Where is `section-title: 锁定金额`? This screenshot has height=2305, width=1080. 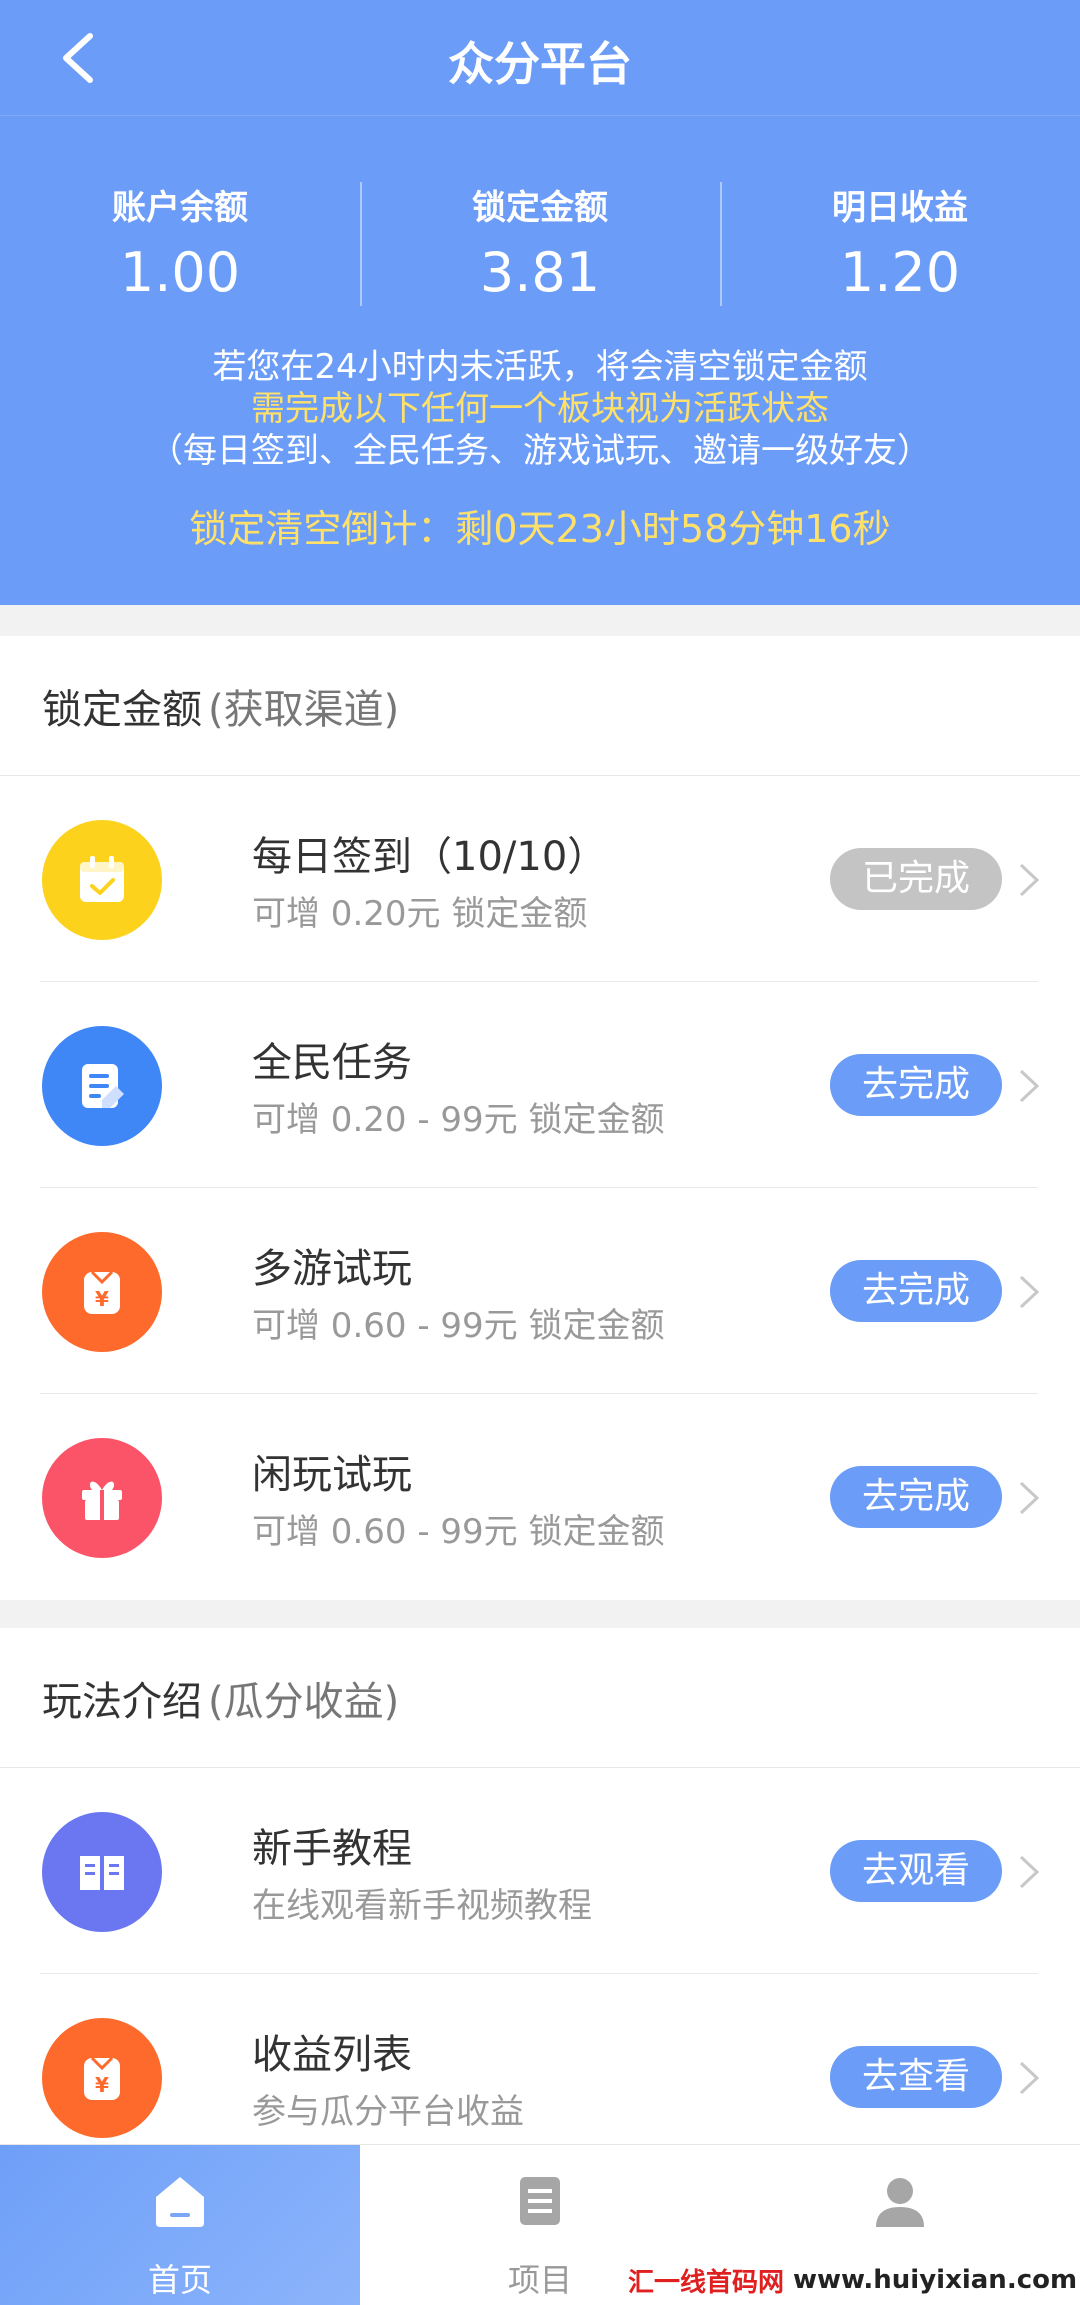 section-title: 锁定金额 is located at coordinates (122, 709).